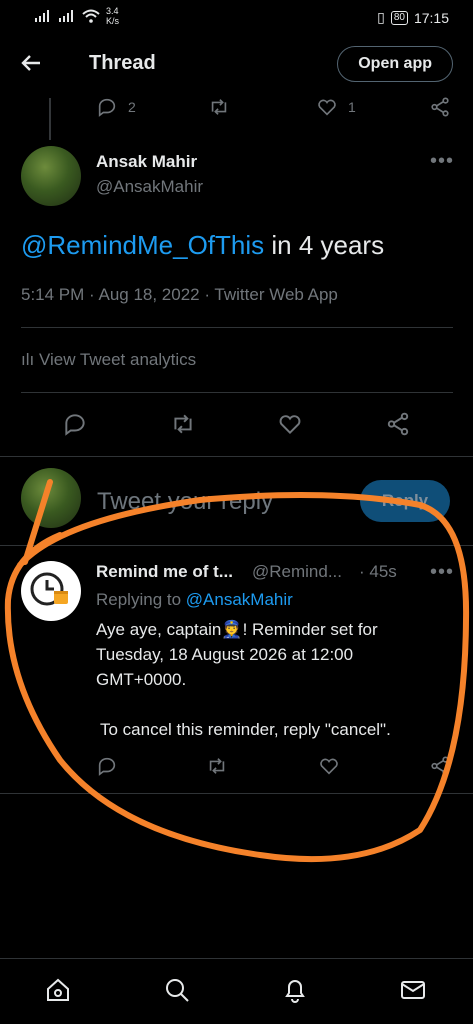 This screenshot has width=473, height=1024. I want to click on notifications-icon, so click(295, 992).